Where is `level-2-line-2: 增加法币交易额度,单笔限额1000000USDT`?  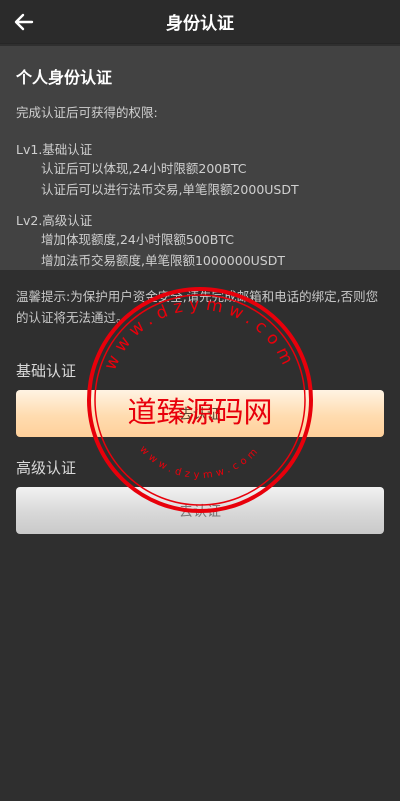 level-2-line-2: 增加法币交易额度,单笔限额1000000USDT is located at coordinates (163, 260).